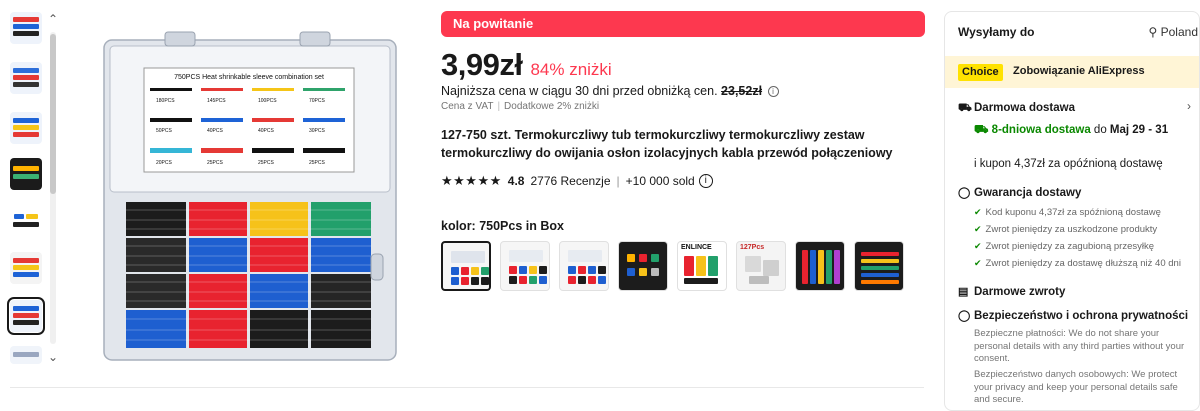 The width and height of the screenshot is (1200, 411). I want to click on delivery-estimate: ⛟ 8-dniowa dostawa do Maj 29 - 31, so click(1084, 130).